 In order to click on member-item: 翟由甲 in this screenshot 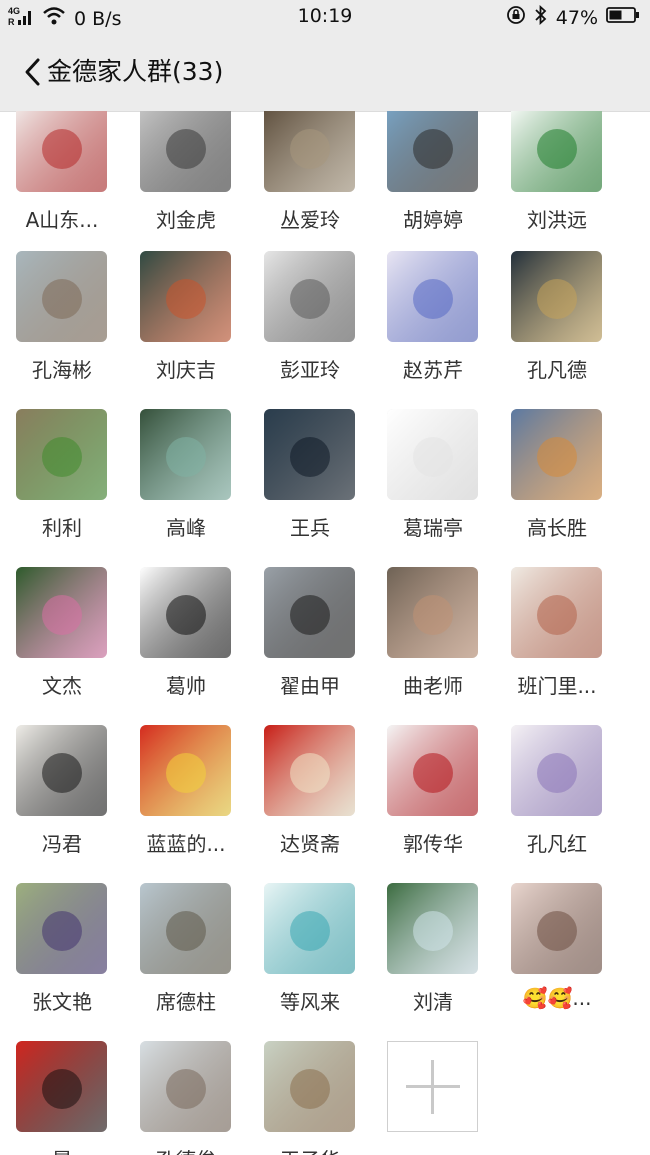, I will do `click(310, 646)`.